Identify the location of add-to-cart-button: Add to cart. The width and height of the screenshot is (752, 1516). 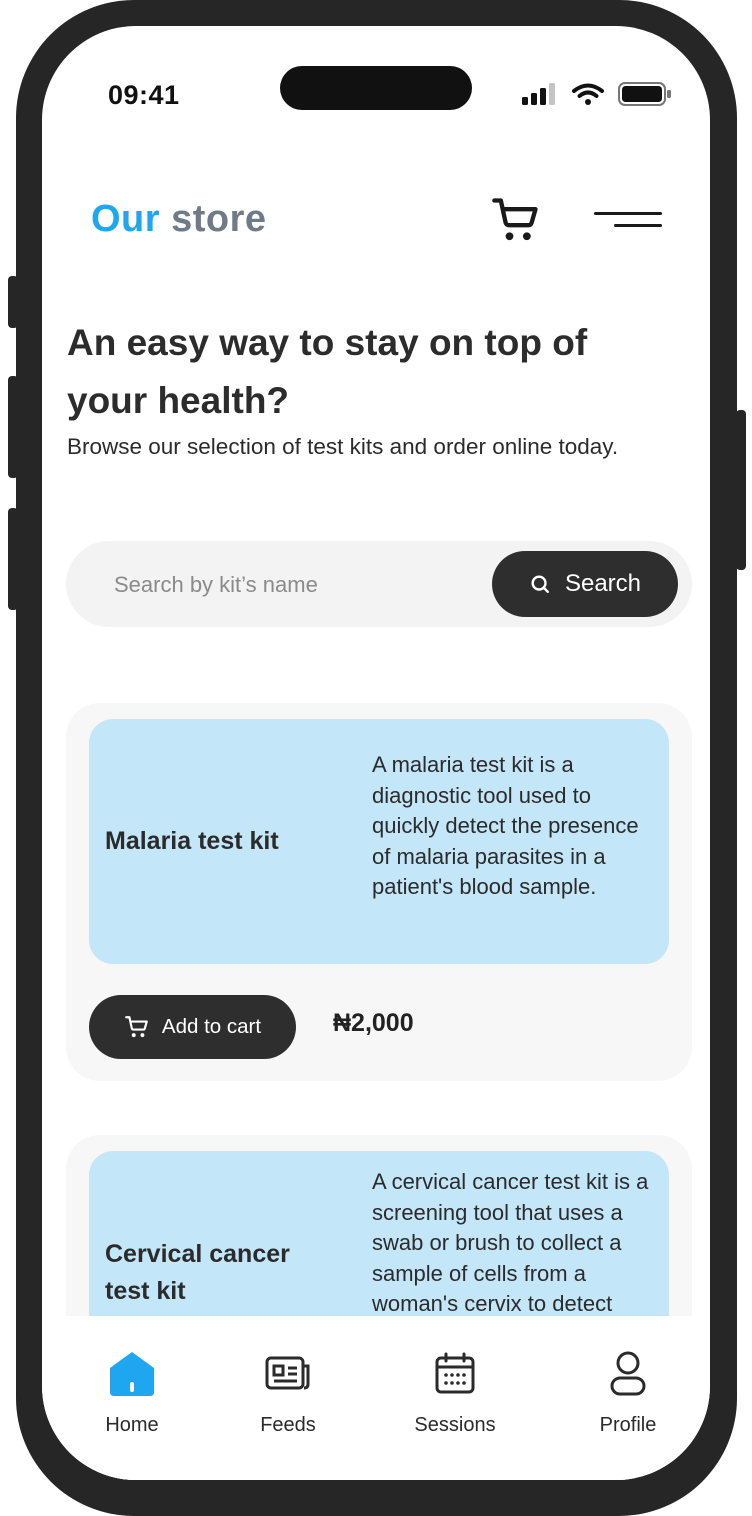
(192, 1027).